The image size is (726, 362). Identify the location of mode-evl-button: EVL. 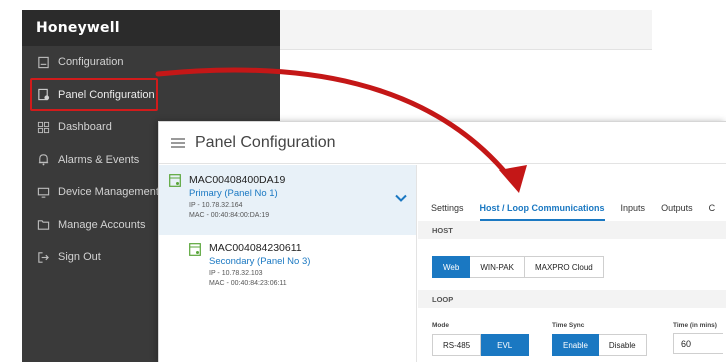
(505, 345).